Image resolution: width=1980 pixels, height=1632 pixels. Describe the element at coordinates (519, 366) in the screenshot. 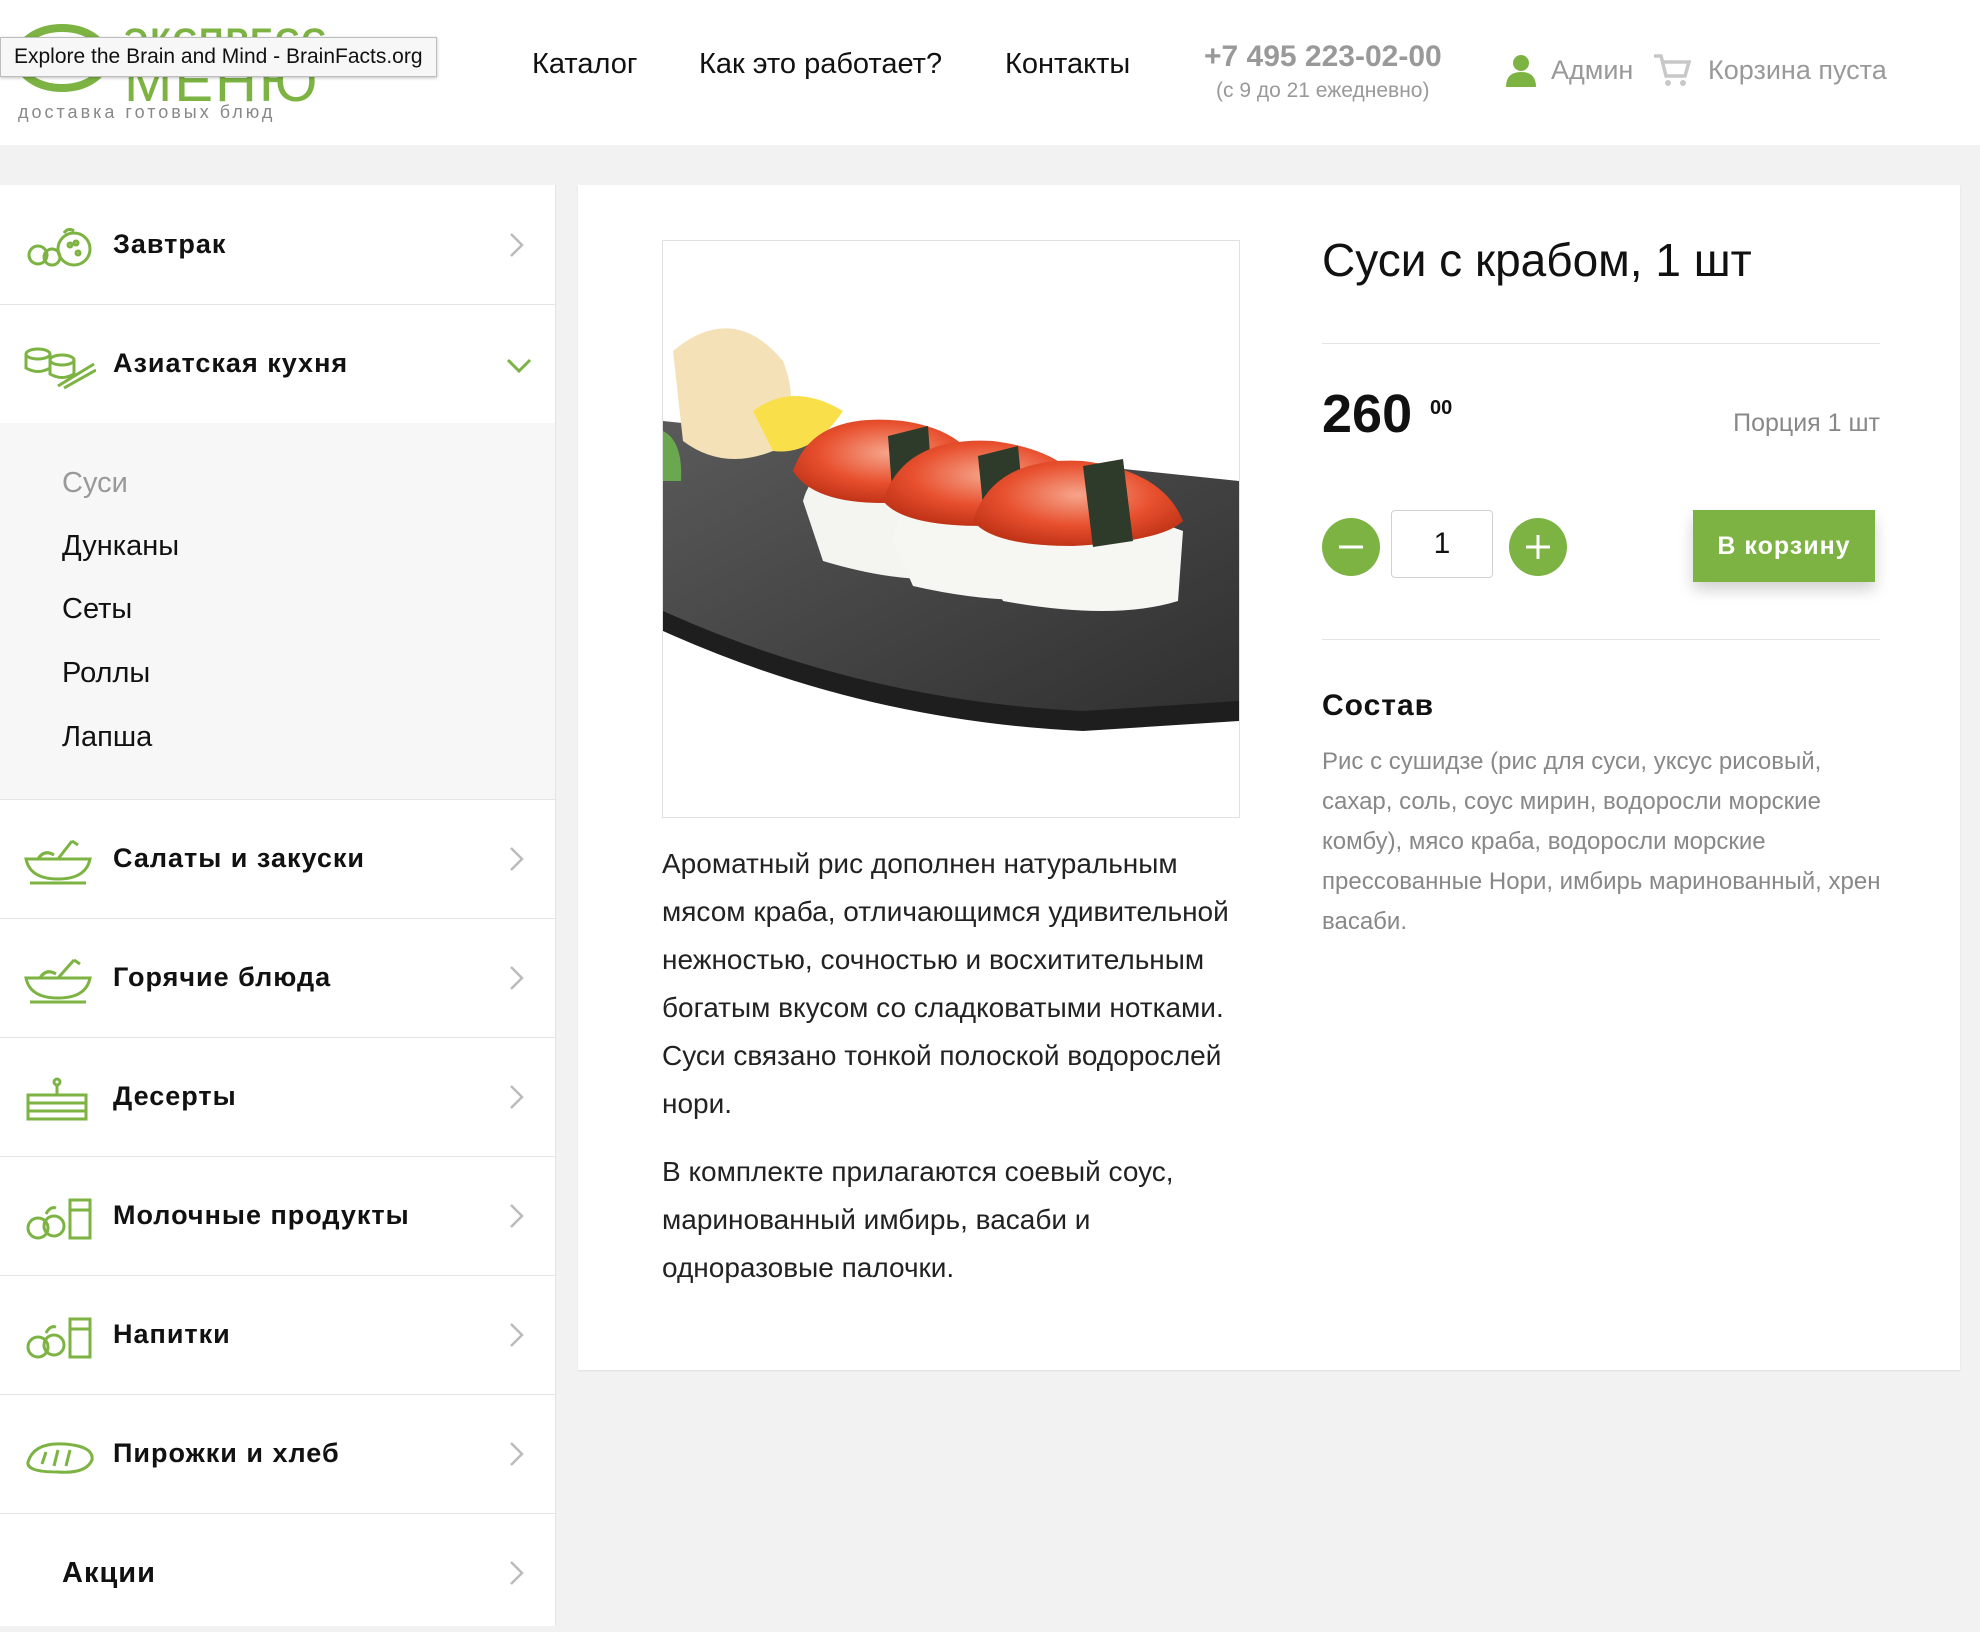

I see `chevron-down-icon` at that location.